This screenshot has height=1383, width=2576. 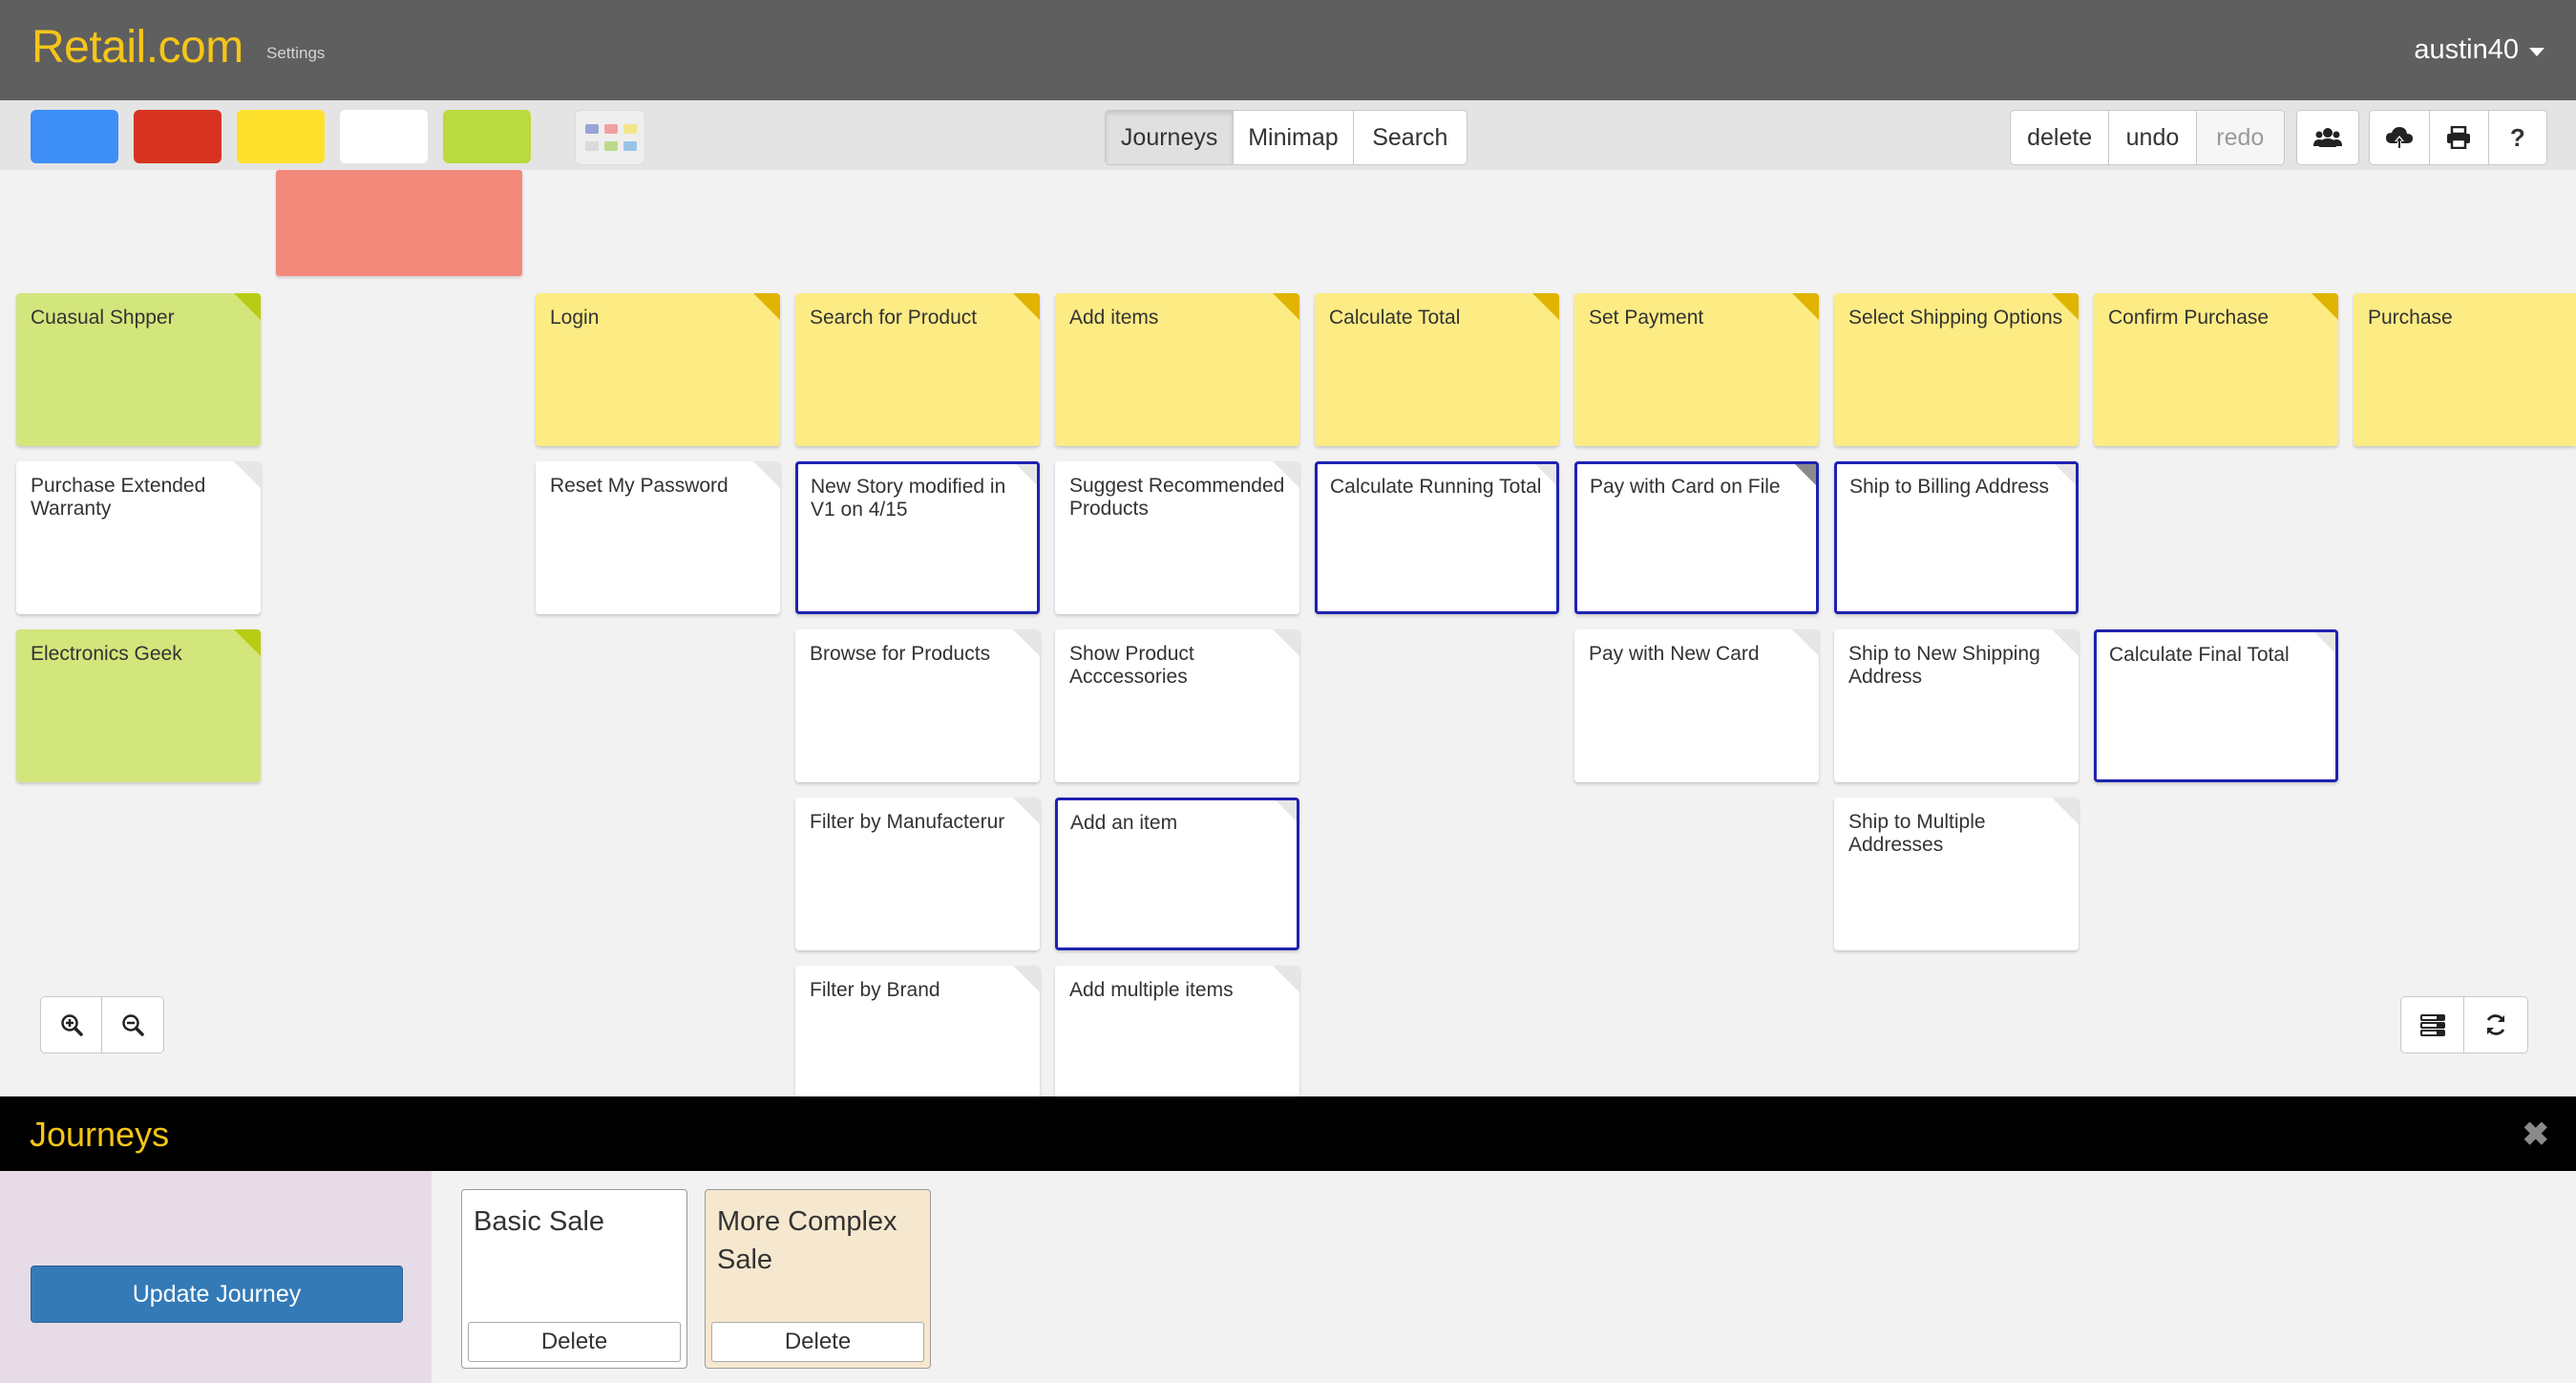 What do you see at coordinates (1177, 1031) in the screenshot?
I see `story-card: Add multiple items` at bounding box center [1177, 1031].